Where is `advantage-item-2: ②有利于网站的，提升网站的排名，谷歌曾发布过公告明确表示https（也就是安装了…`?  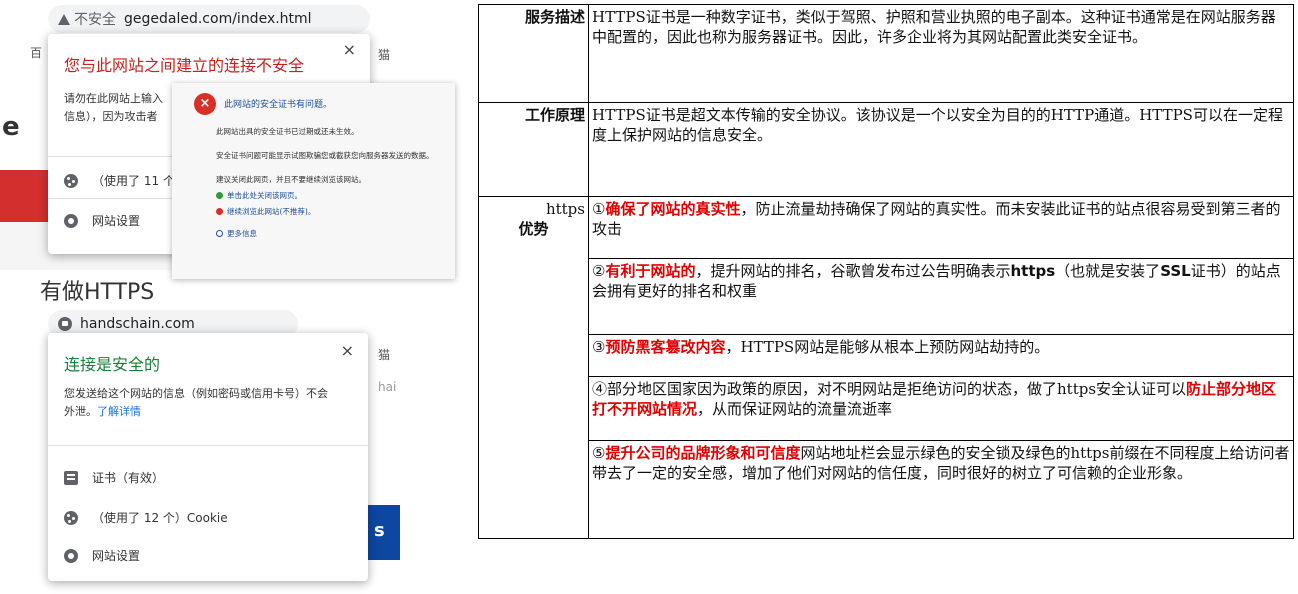 advantage-item-2: ②有利于网站的，提升网站的排名，谷歌曾发布过公告明确表示https（也就是安装了… is located at coordinates (941, 296).